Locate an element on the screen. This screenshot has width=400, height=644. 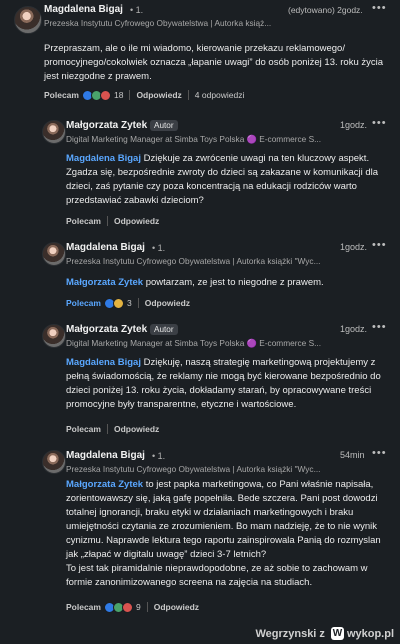
wykop-logo-icon: W is located at coordinates (337, 633).